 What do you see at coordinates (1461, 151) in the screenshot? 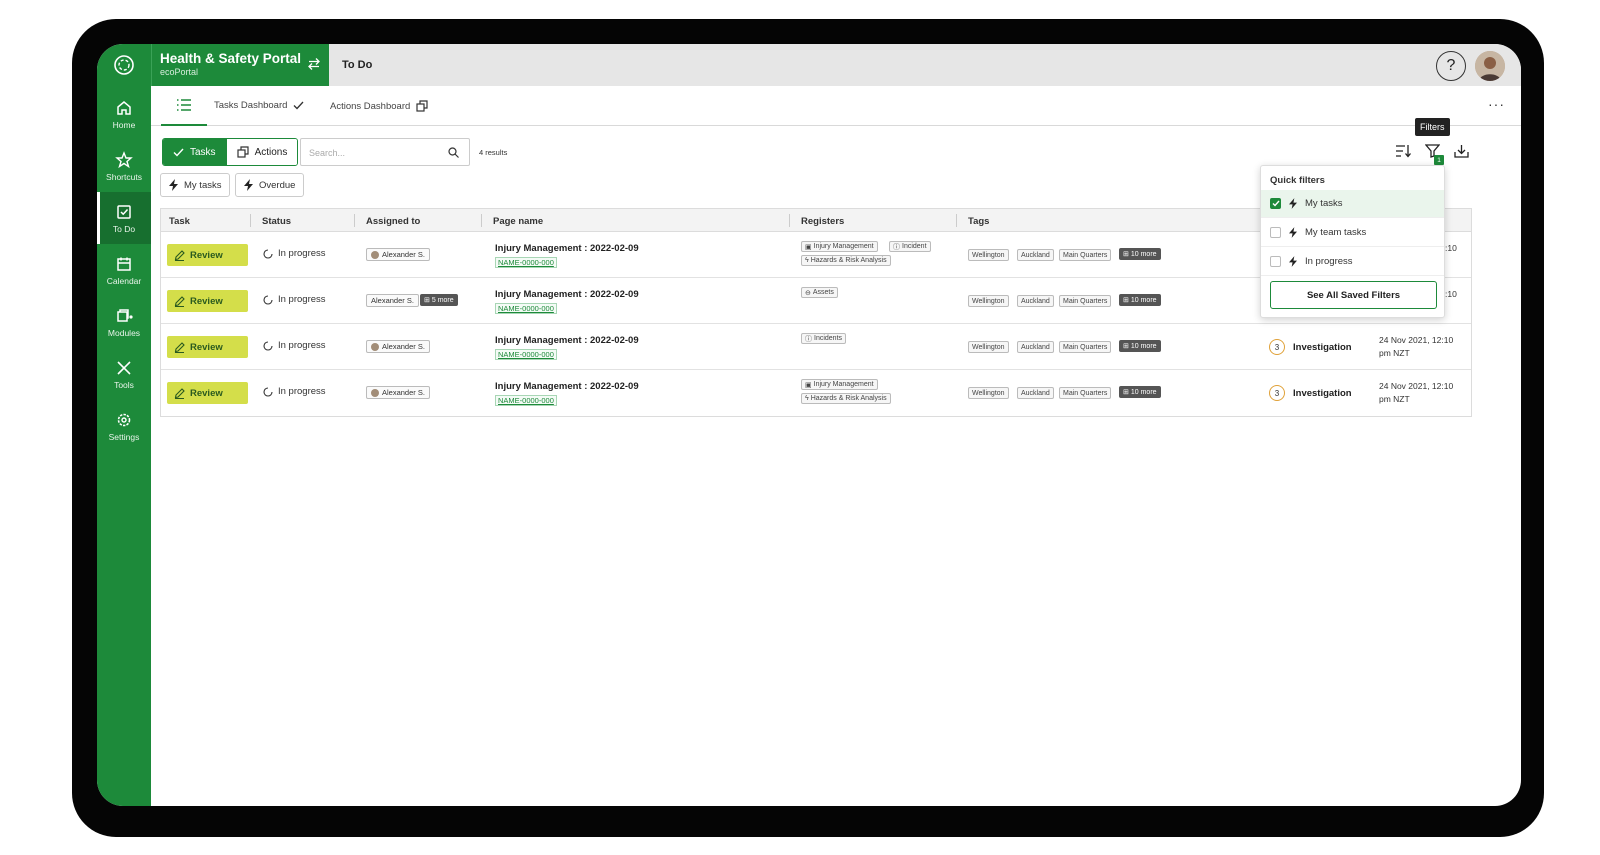
I see `download-icon` at bounding box center [1461, 151].